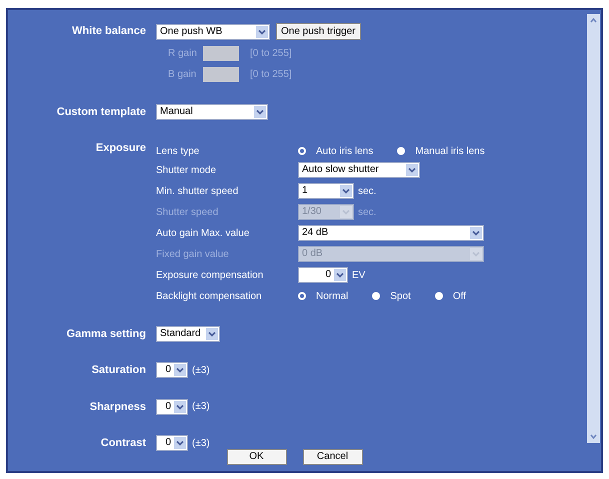 The image size is (609, 479). Describe the element at coordinates (209, 297) in the screenshot. I see `field-label: Backlight compensation` at that location.